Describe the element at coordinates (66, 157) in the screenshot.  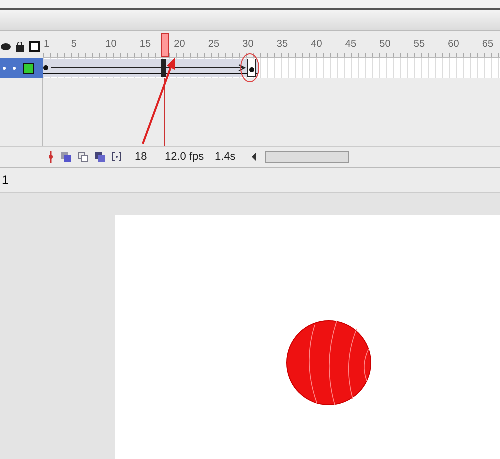
I see `onion-skin-icon` at that location.